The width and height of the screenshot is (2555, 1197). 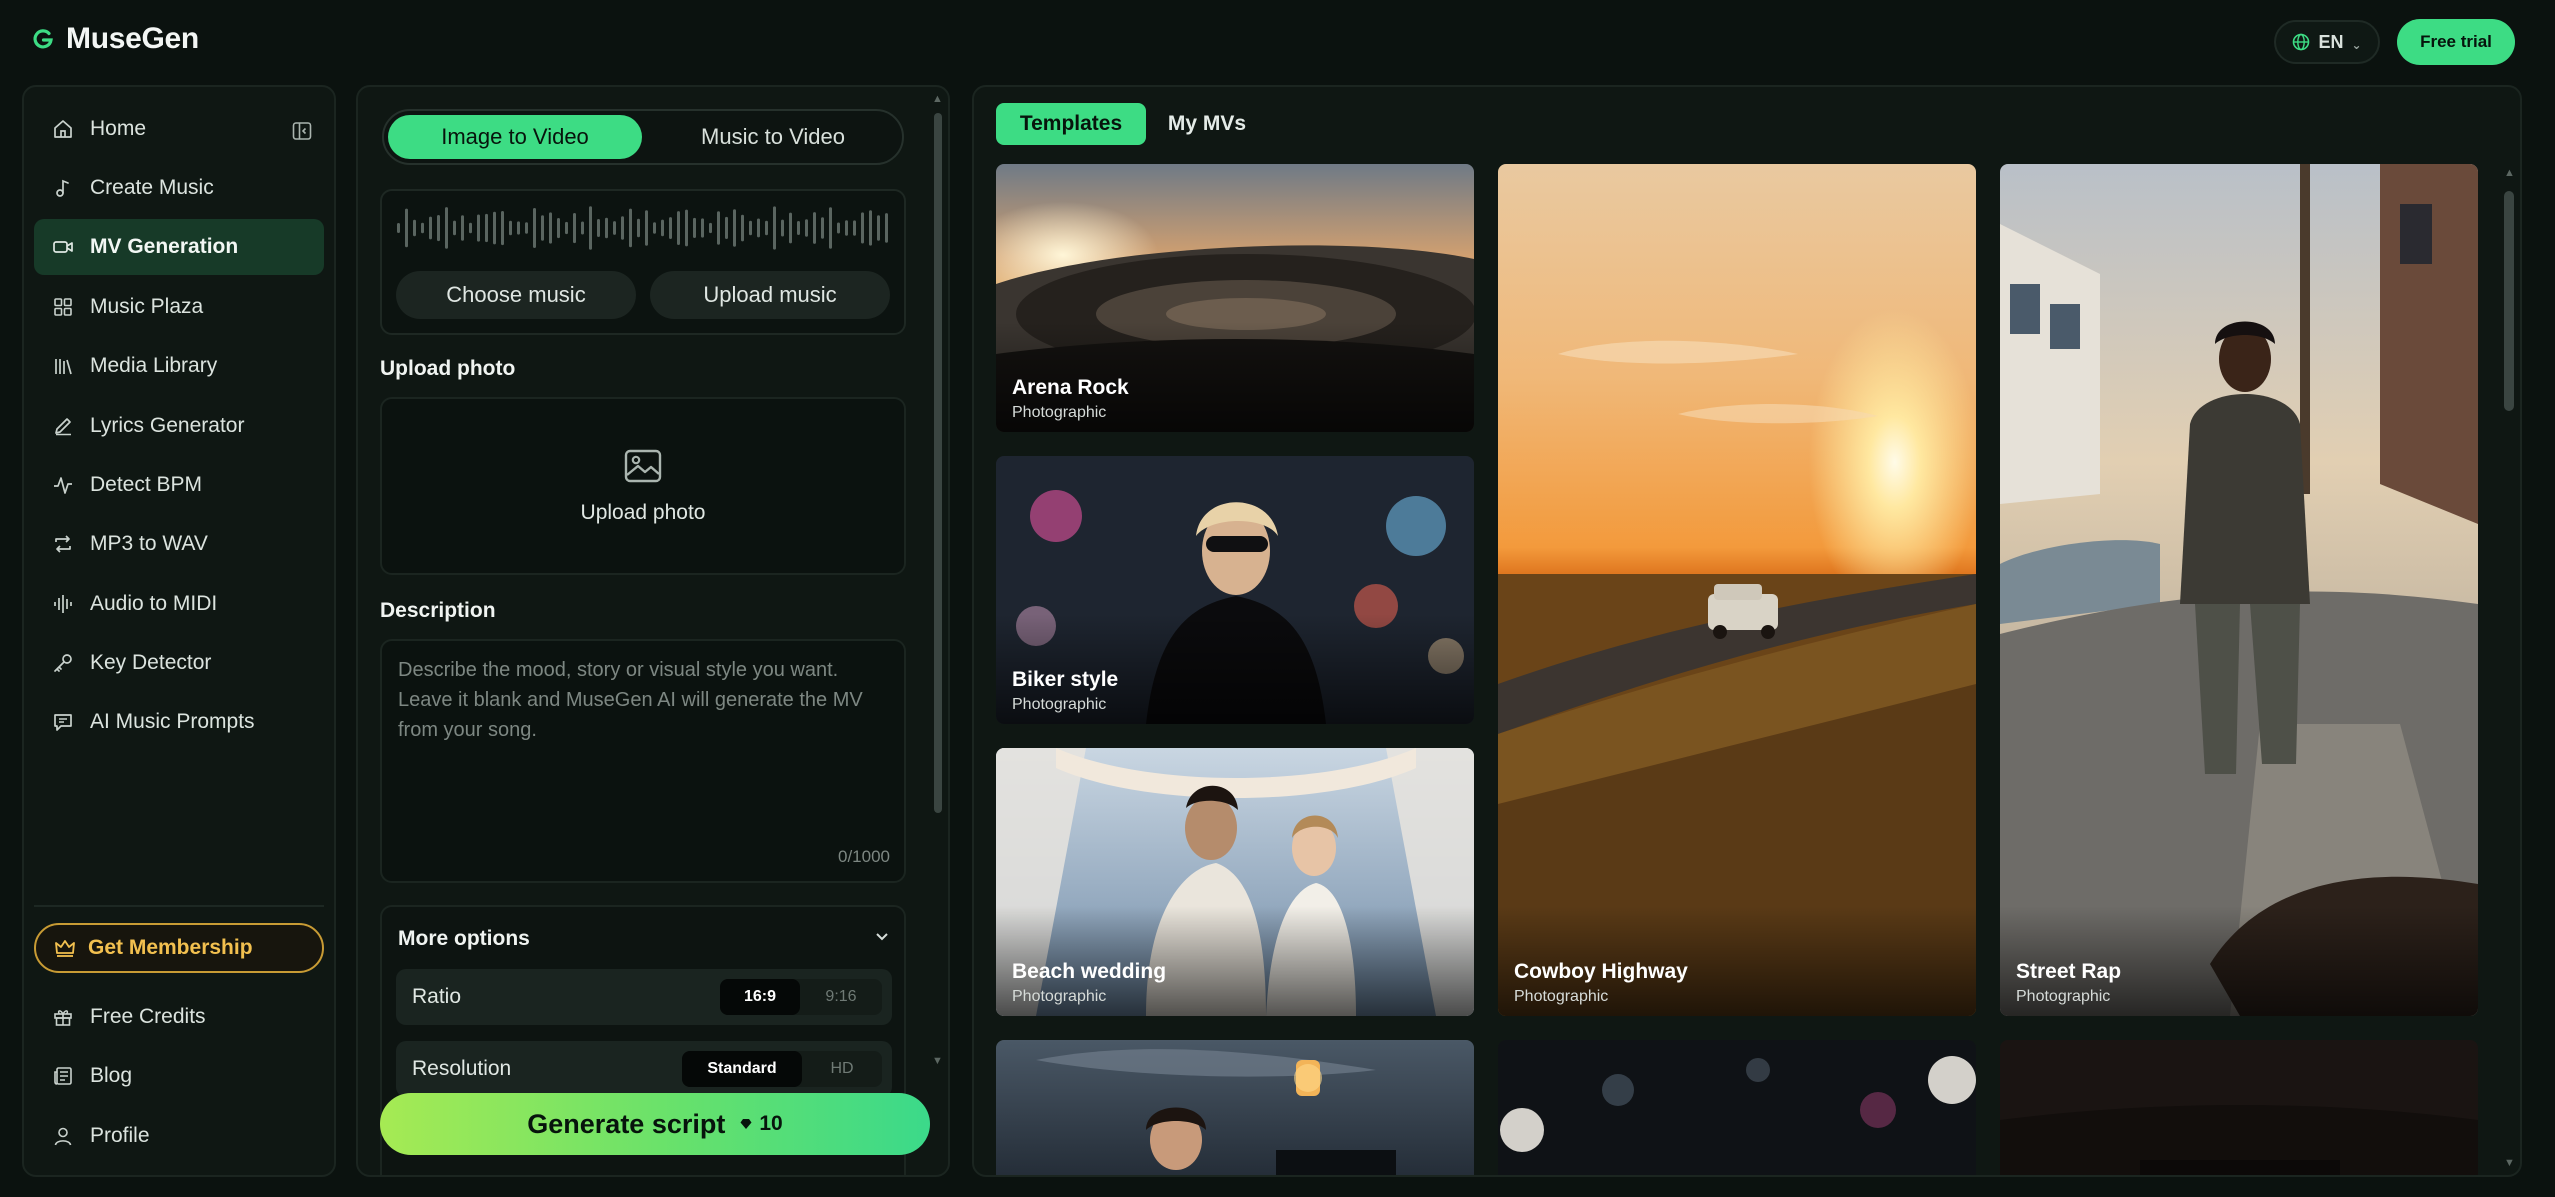 What do you see at coordinates (154, 603) in the screenshot?
I see `sidebar-item-label: Audio to MIDI` at bounding box center [154, 603].